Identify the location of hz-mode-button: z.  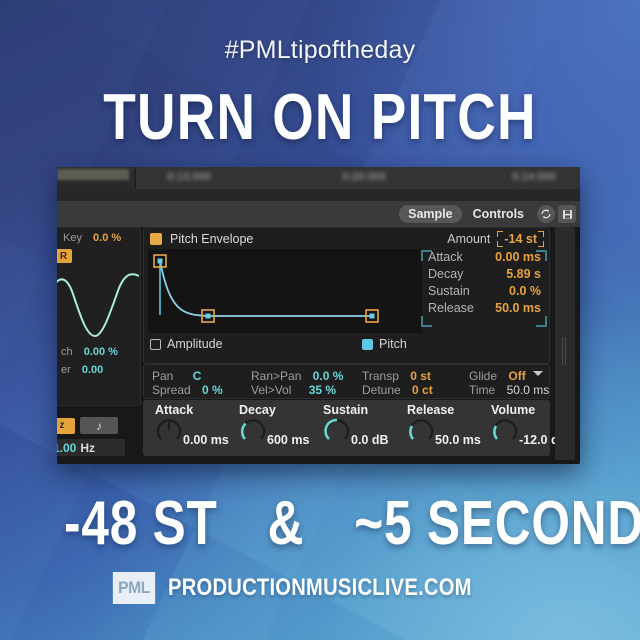
(66, 425).